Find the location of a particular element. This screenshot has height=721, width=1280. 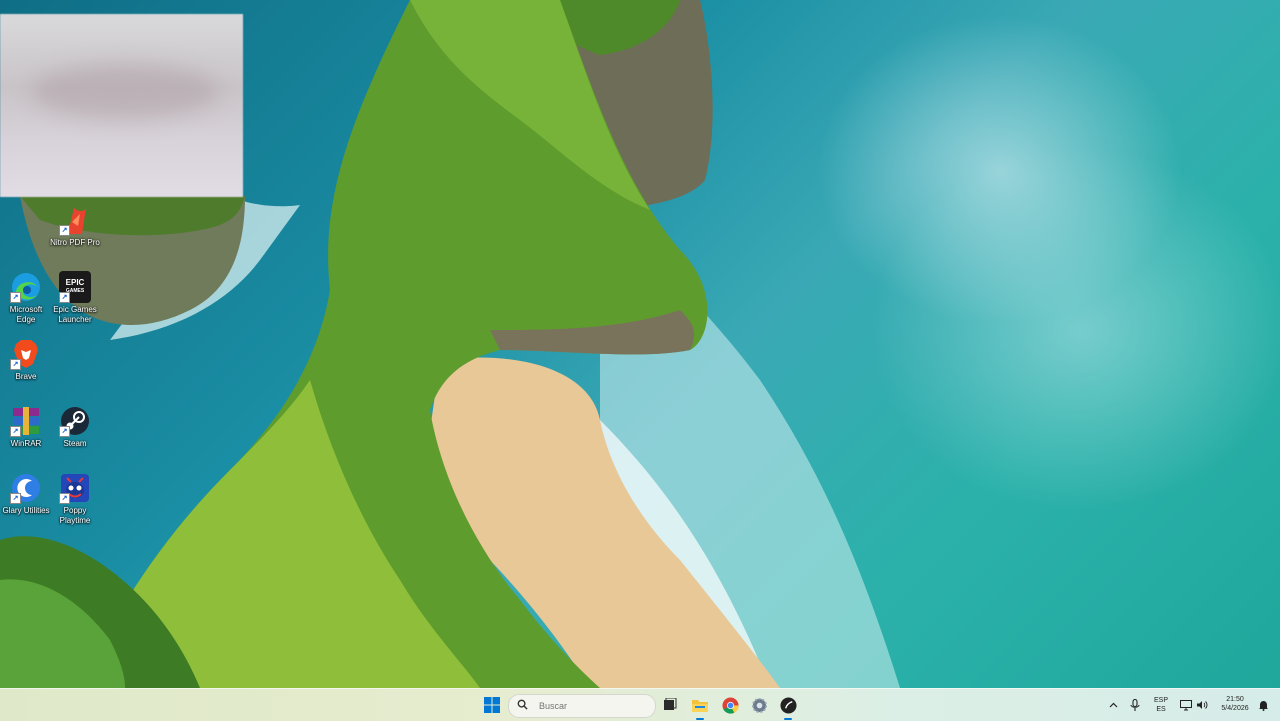

edge-icon: ↗ is located at coordinates (26, 287).